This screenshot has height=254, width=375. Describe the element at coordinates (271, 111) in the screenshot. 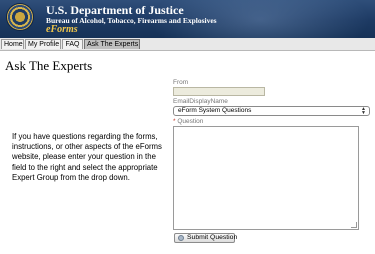

I see `expert-group-select: eForm System Questions ▲ ▼` at that location.